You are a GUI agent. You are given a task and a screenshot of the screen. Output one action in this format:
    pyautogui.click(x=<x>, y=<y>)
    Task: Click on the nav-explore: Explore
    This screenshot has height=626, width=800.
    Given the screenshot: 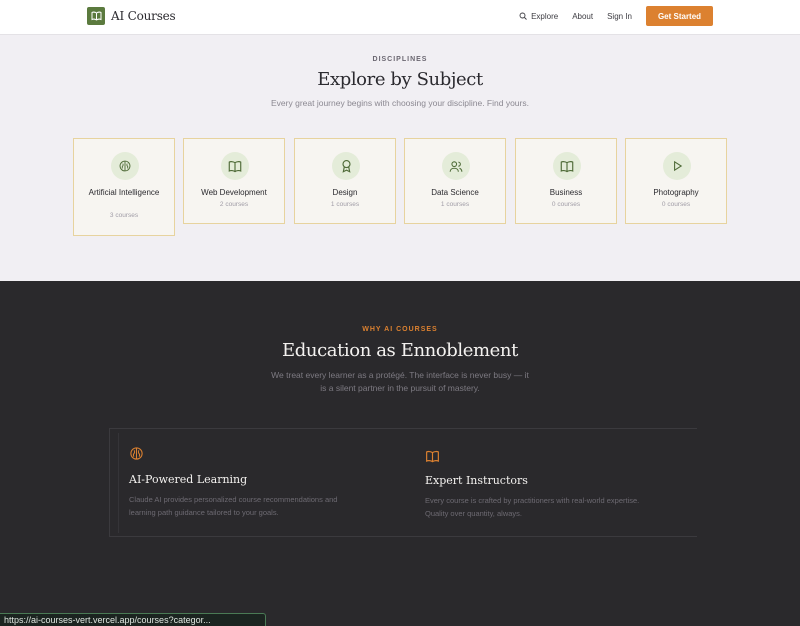 What is the action you would take?
    pyautogui.click(x=538, y=16)
    